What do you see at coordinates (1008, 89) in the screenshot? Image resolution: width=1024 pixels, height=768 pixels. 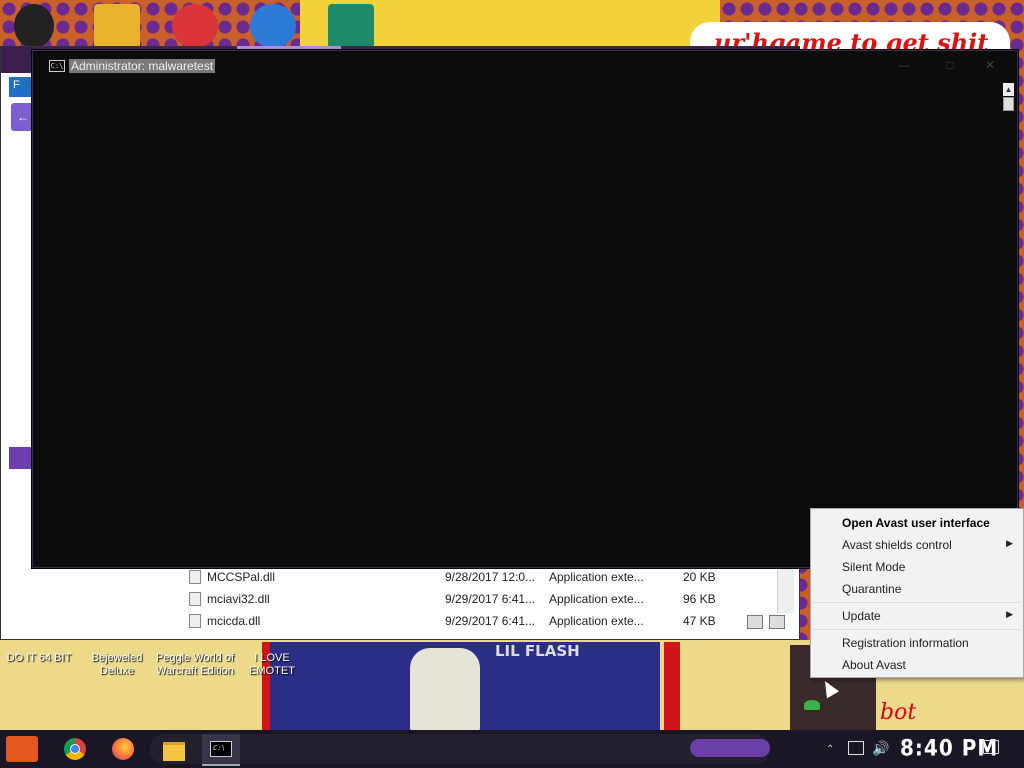 I see `scroll-up-icon: ▲` at bounding box center [1008, 89].